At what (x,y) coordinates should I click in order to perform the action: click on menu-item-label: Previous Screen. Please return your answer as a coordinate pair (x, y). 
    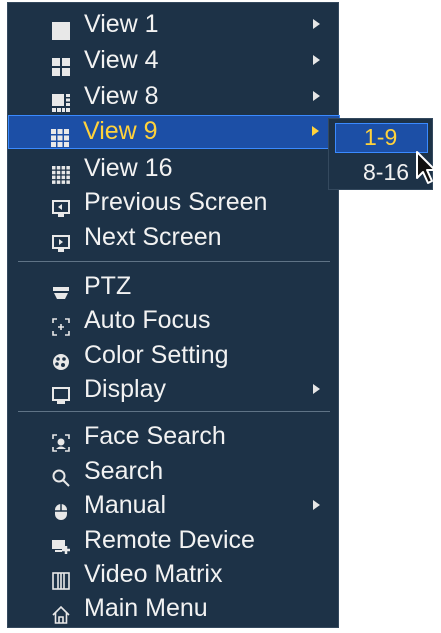
    Looking at the image, I should click on (176, 202).